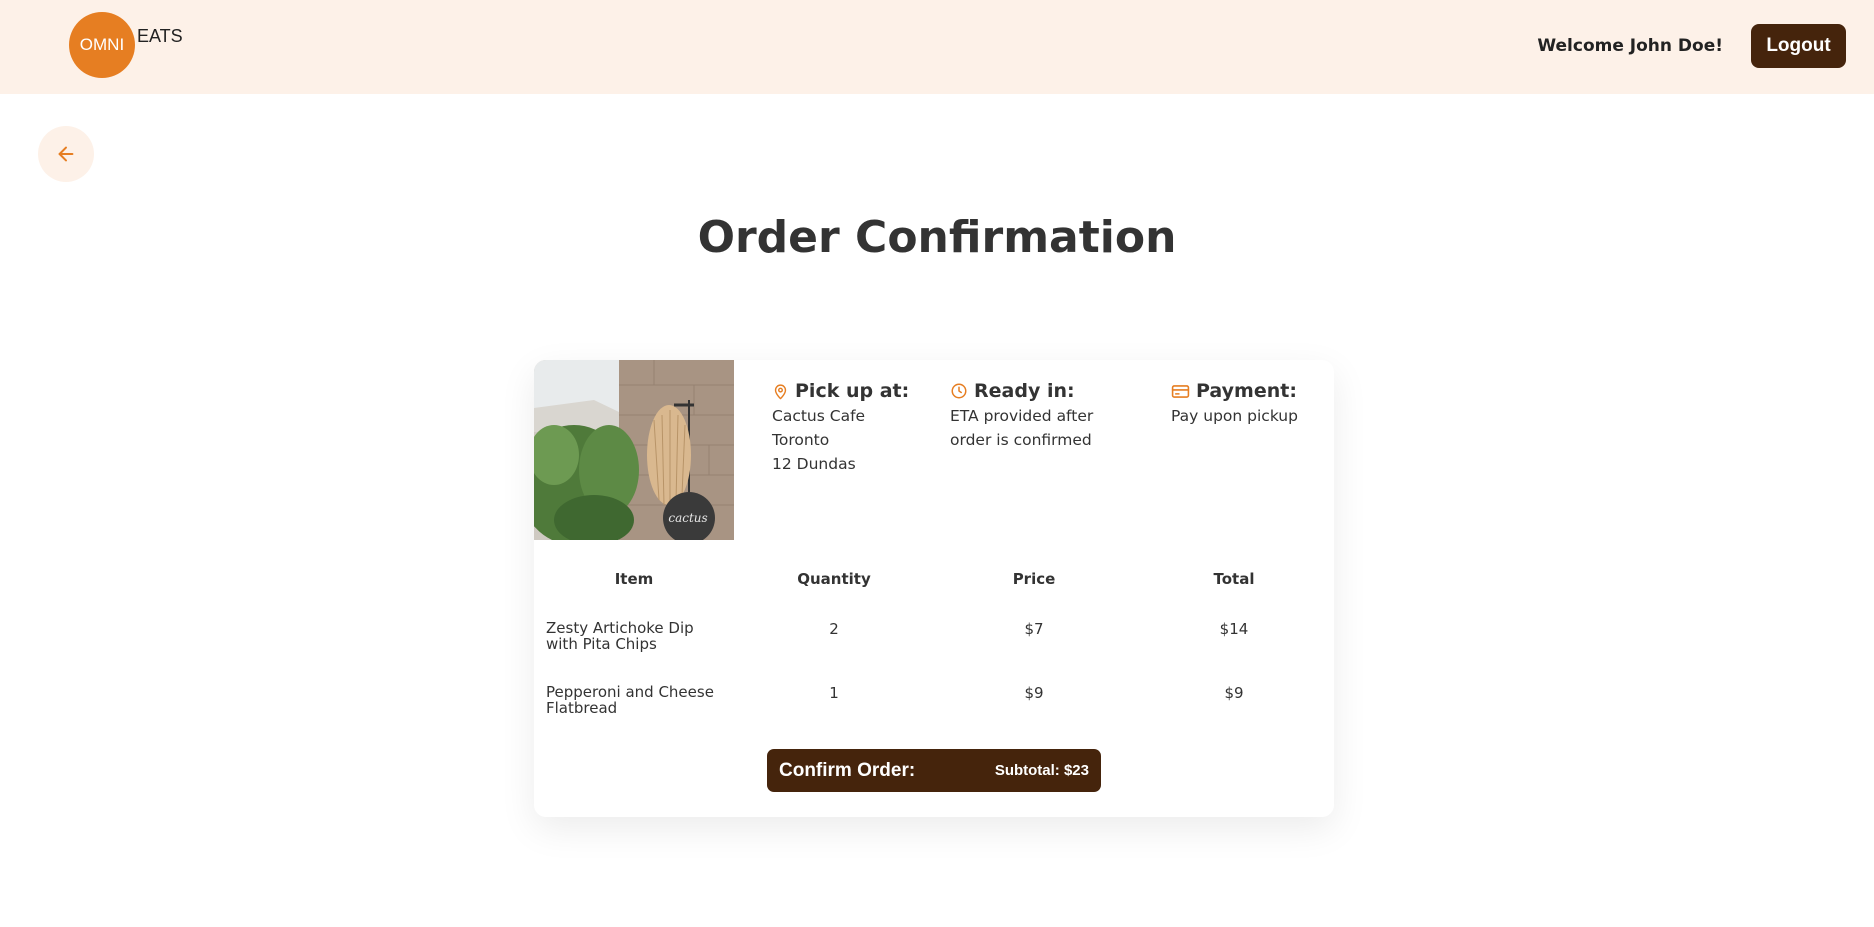 Image resolution: width=1874 pixels, height=927 pixels. Describe the element at coordinates (1630, 46) in the screenshot. I see `welcome-message: Welcome John Doe!` at that location.